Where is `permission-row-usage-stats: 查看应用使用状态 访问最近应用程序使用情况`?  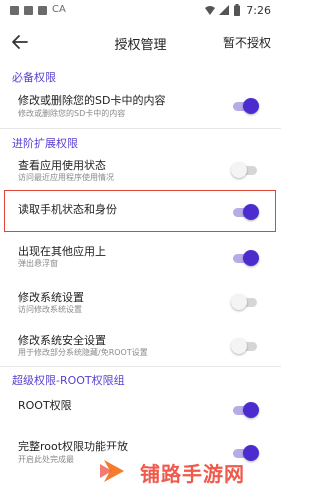
permission-row-usage-stats: 查看应用使用状态 访问最近应用程序使用情况 is located at coordinates (140, 170).